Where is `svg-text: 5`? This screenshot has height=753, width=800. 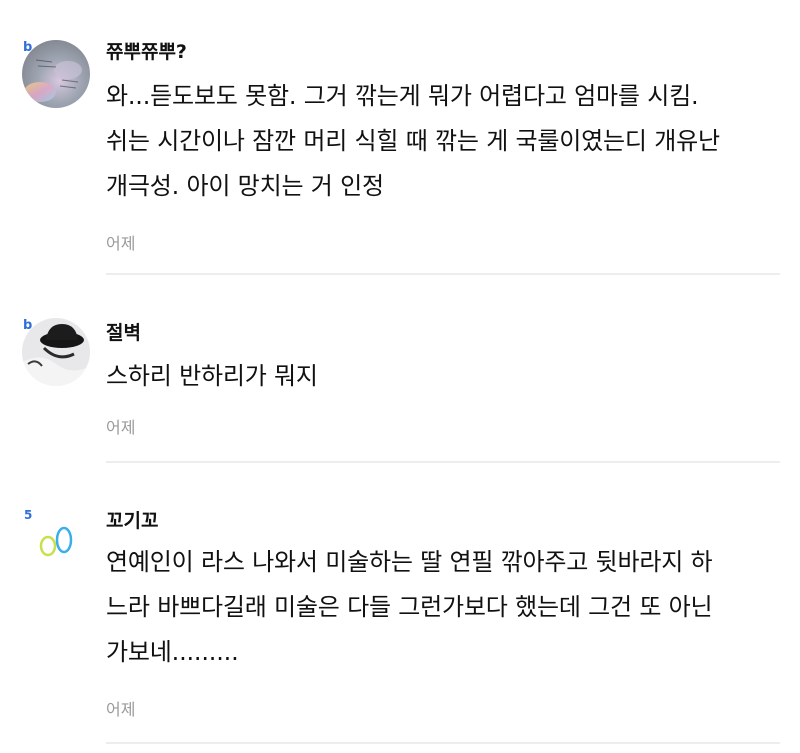
svg-text: 5 is located at coordinates (28, 515).